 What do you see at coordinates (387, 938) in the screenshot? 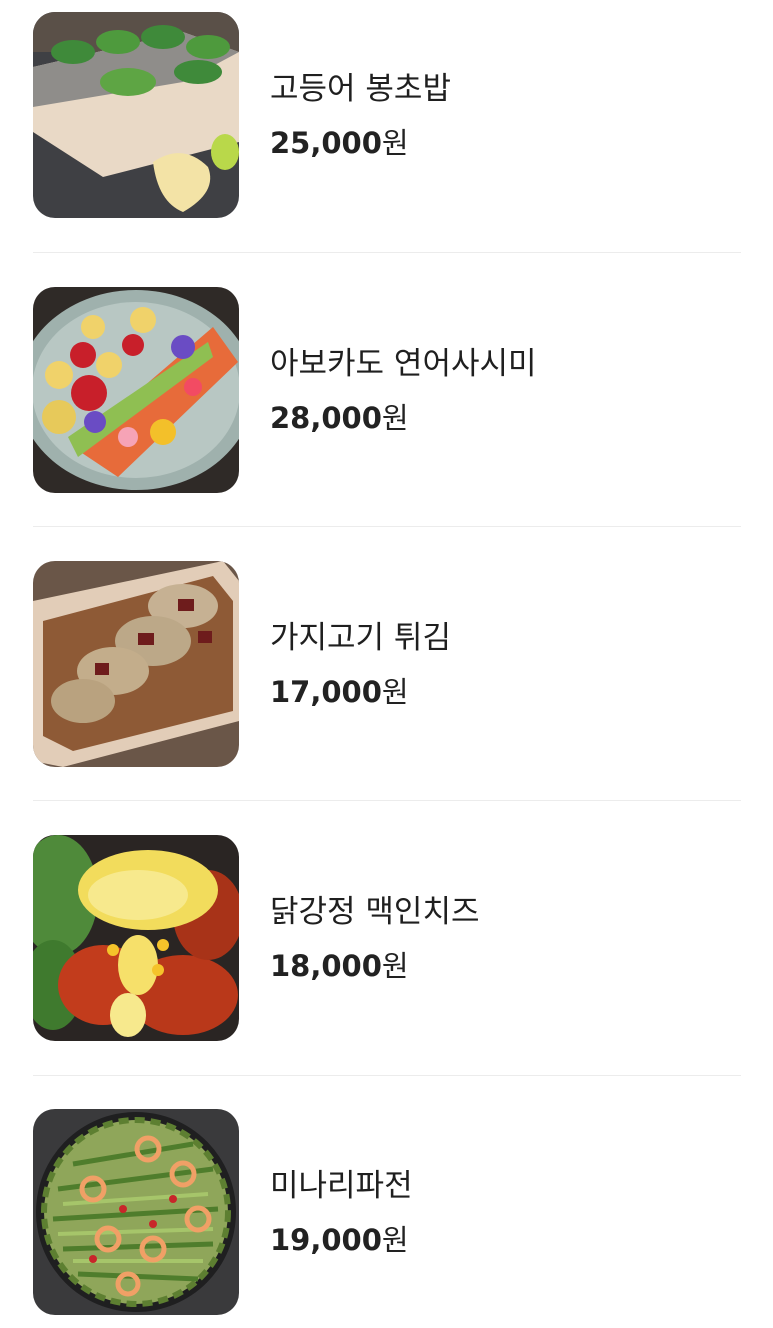
I see `menu-item: 닭강정 맥인치즈 18,000원` at bounding box center [387, 938].